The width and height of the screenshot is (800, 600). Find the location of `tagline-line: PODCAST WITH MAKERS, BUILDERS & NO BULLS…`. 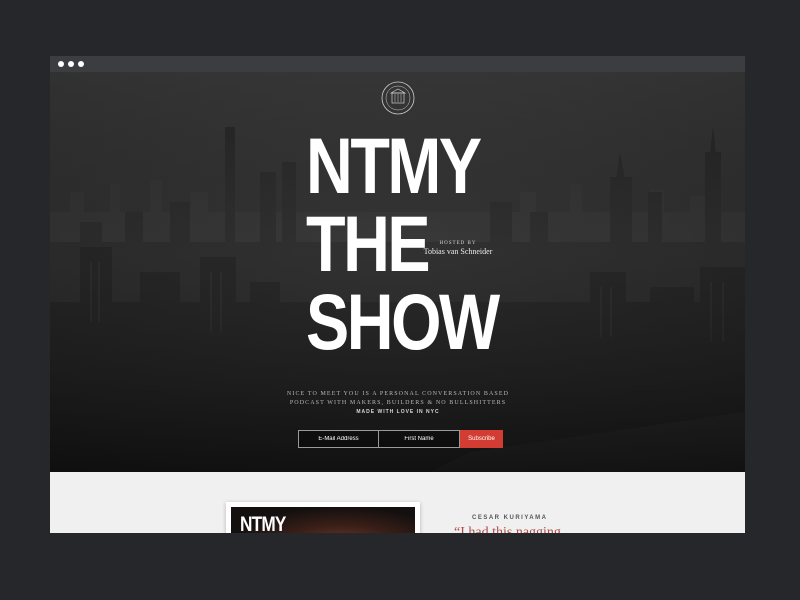

tagline-line: PODCAST WITH MAKERS, BUILDERS & NO BULLS… is located at coordinates (398, 403).